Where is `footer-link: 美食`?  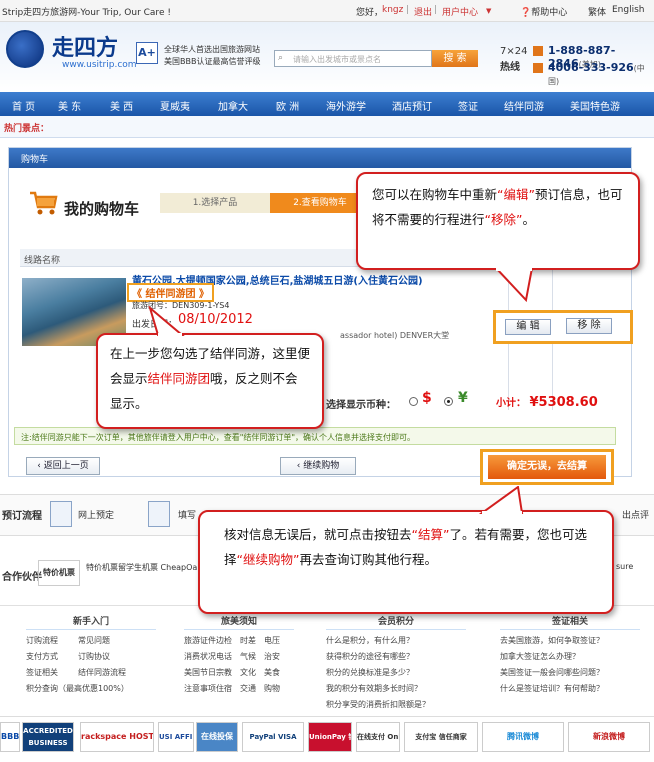
footer-link: 美食 is located at coordinates (276, 672).